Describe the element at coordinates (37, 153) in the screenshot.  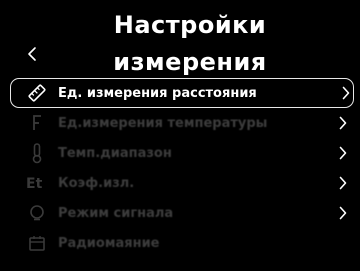
I see `thermometer-icon` at that location.